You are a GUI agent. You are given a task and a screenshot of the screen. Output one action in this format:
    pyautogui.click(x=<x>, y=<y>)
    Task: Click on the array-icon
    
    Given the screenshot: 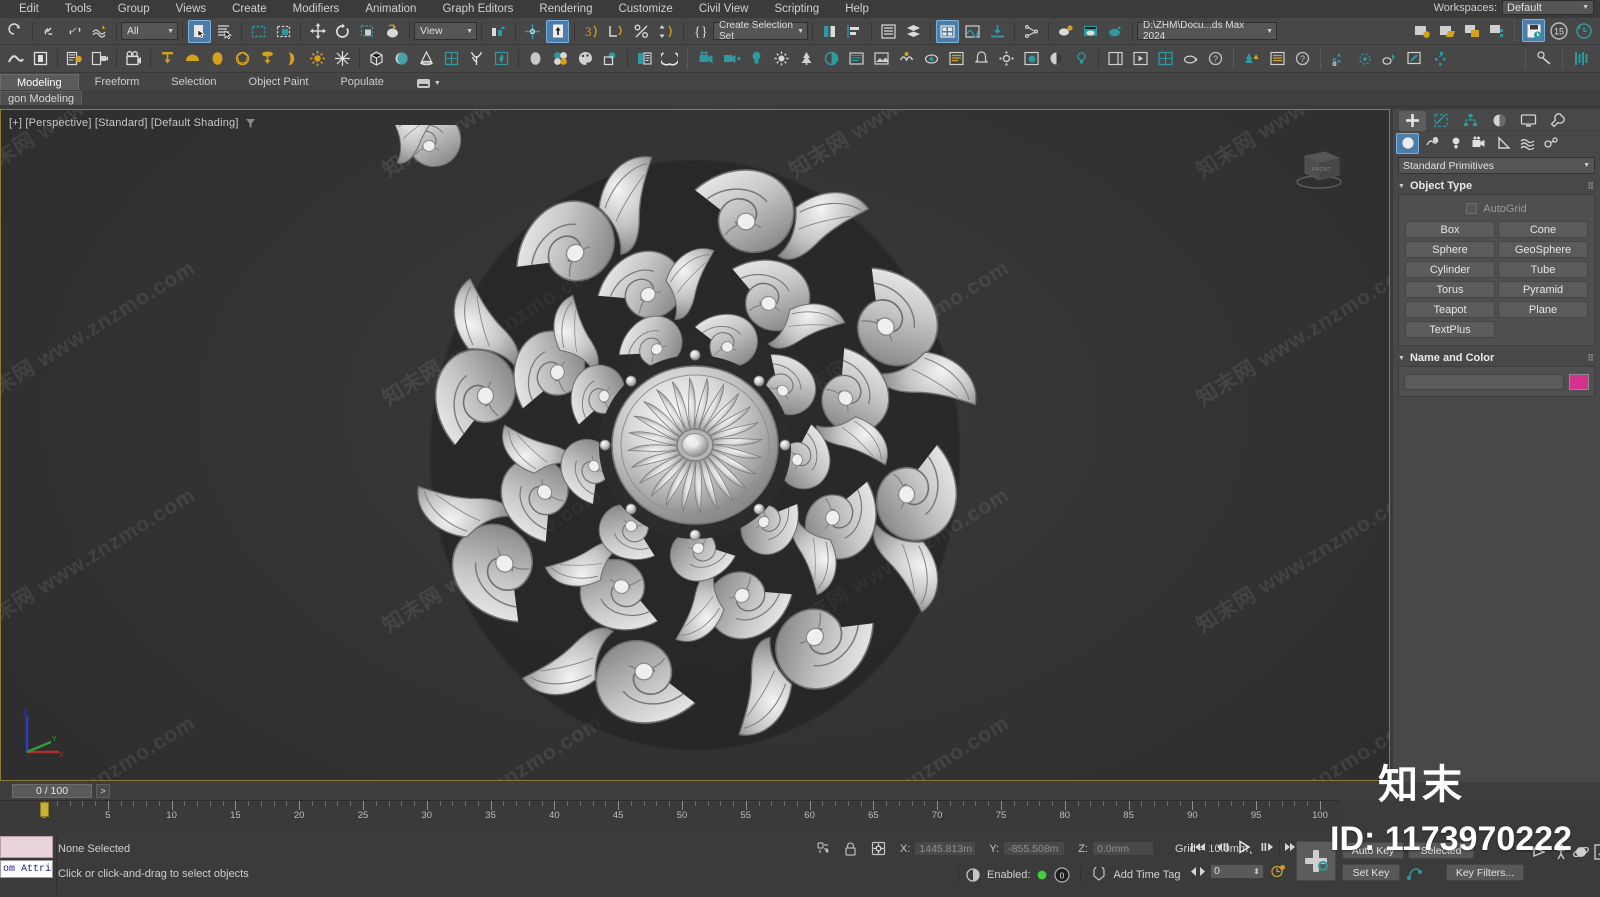 What is the action you would take?
    pyautogui.click(x=616, y=31)
    